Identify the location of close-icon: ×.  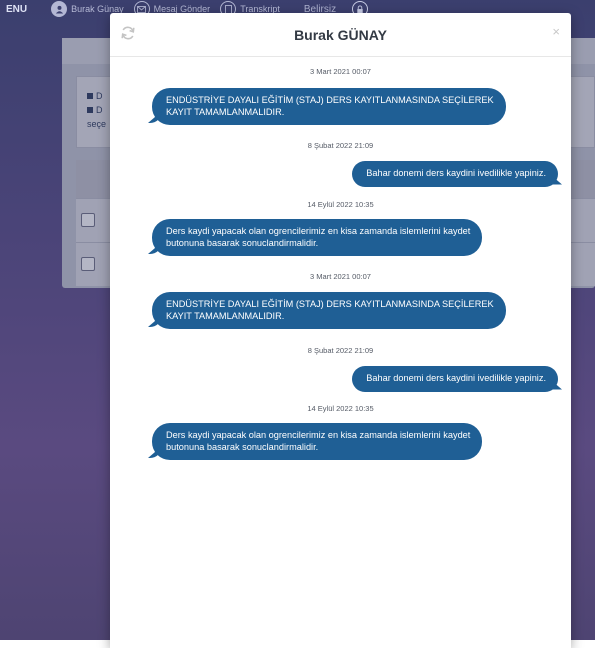
(556, 31).